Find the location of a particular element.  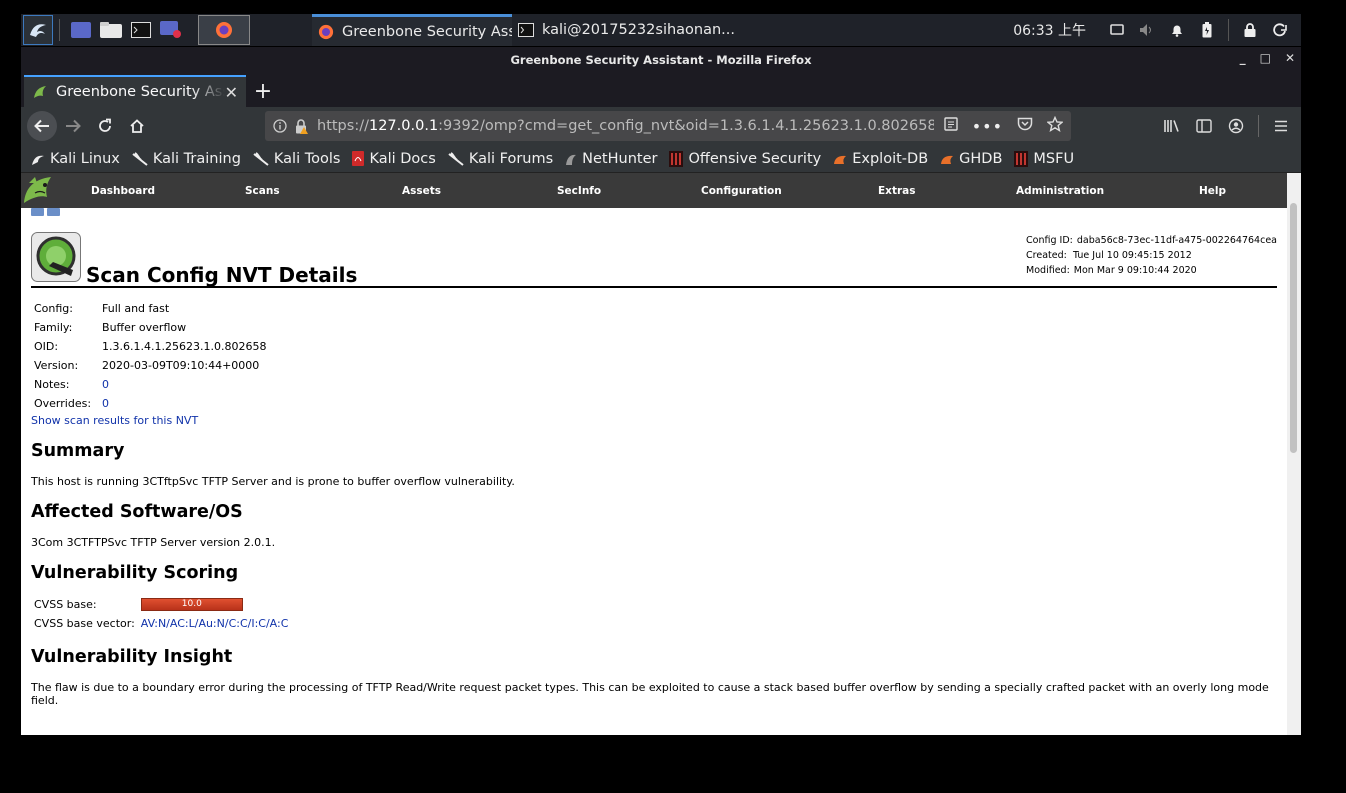

back-button is located at coordinates (42, 126).